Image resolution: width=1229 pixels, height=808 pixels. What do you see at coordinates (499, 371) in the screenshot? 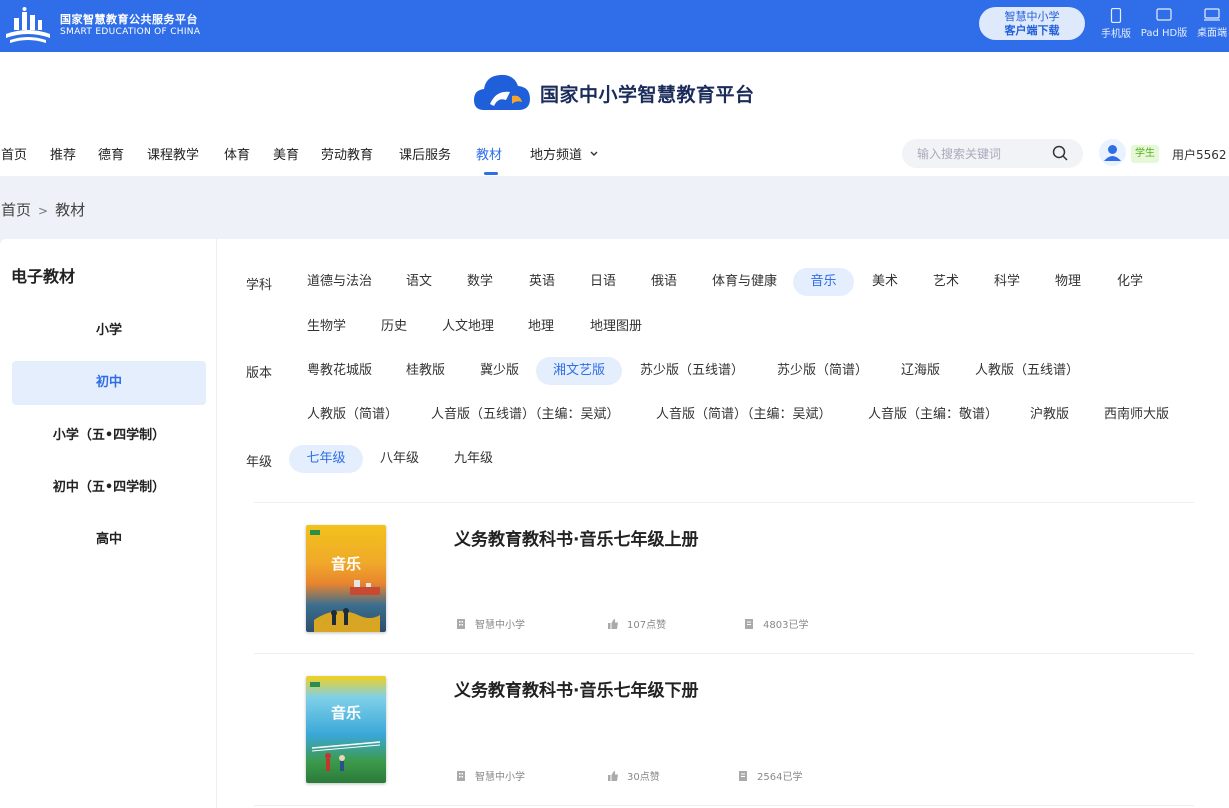
I see `edition-option: 冀少版` at bounding box center [499, 371].